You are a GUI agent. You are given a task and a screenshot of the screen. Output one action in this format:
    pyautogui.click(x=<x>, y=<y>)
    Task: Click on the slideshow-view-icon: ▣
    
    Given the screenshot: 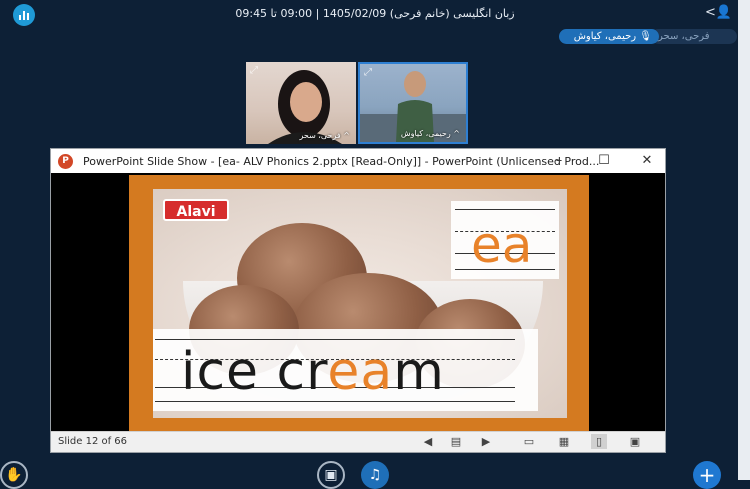 What is the action you would take?
    pyautogui.click(x=635, y=441)
    